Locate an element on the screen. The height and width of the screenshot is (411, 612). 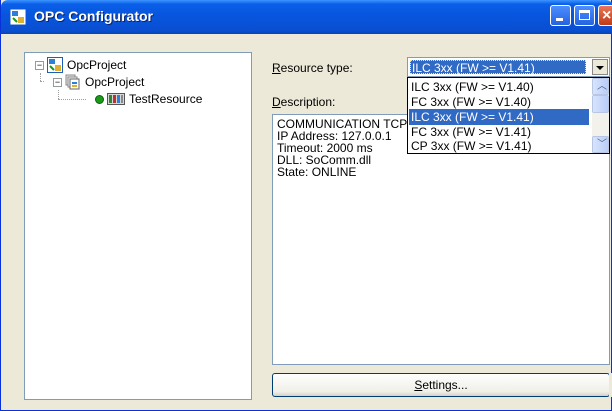
description-line: State: ONLINE is located at coordinates (317, 172).